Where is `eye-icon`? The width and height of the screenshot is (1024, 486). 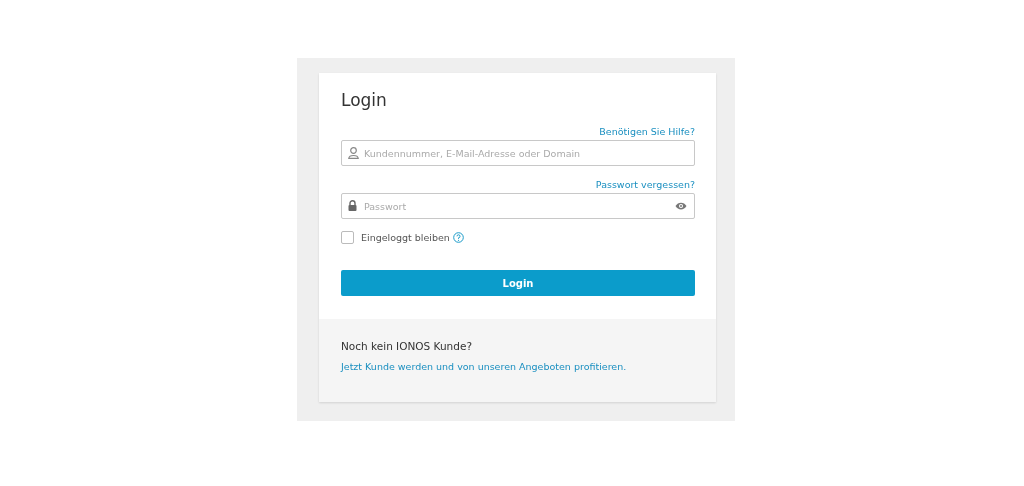 eye-icon is located at coordinates (681, 206).